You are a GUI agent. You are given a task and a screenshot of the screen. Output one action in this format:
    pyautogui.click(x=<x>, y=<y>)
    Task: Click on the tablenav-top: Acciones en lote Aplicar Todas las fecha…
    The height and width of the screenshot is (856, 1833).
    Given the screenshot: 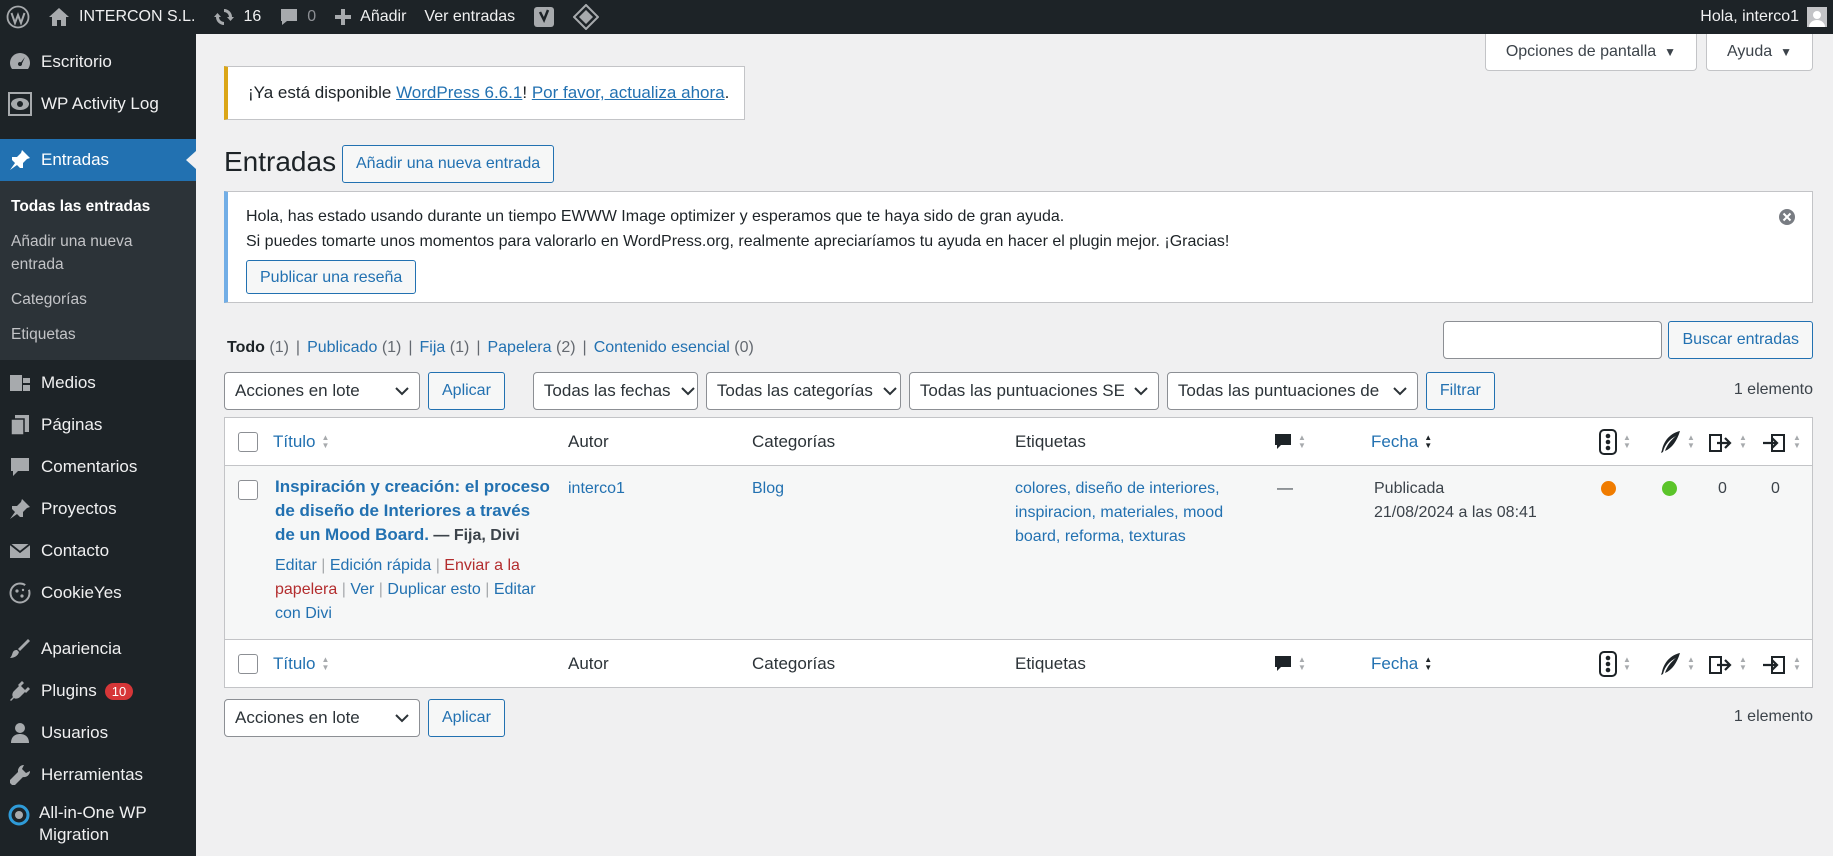 What is the action you would take?
    pyautogui.click(x=859, y=391)
    